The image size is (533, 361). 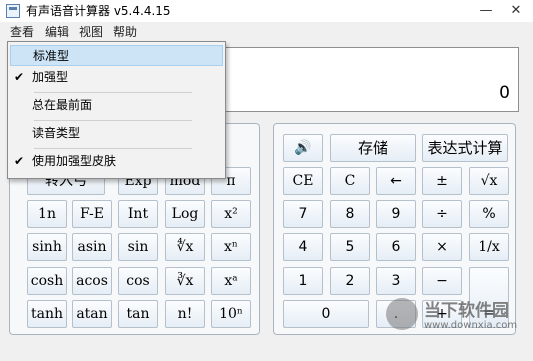 I want to click on close-button: ✕, so click(x=516, y=11).